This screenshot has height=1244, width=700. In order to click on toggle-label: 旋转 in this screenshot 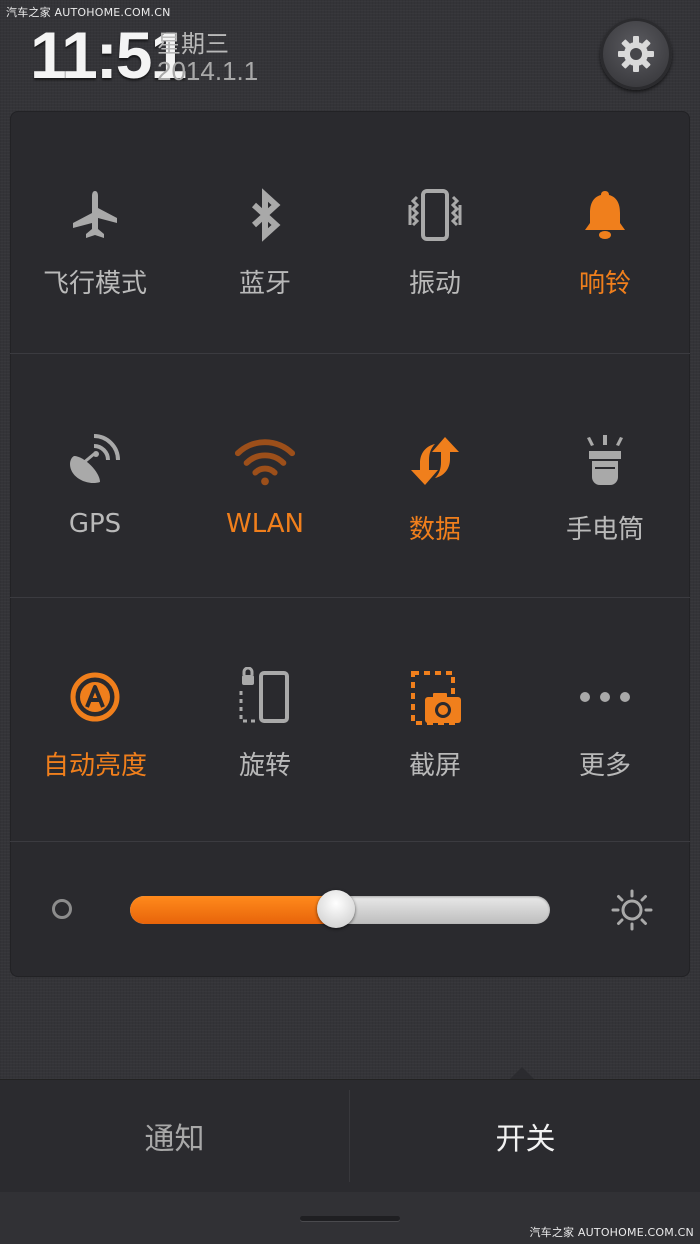, I will do `click(264, 766)`.